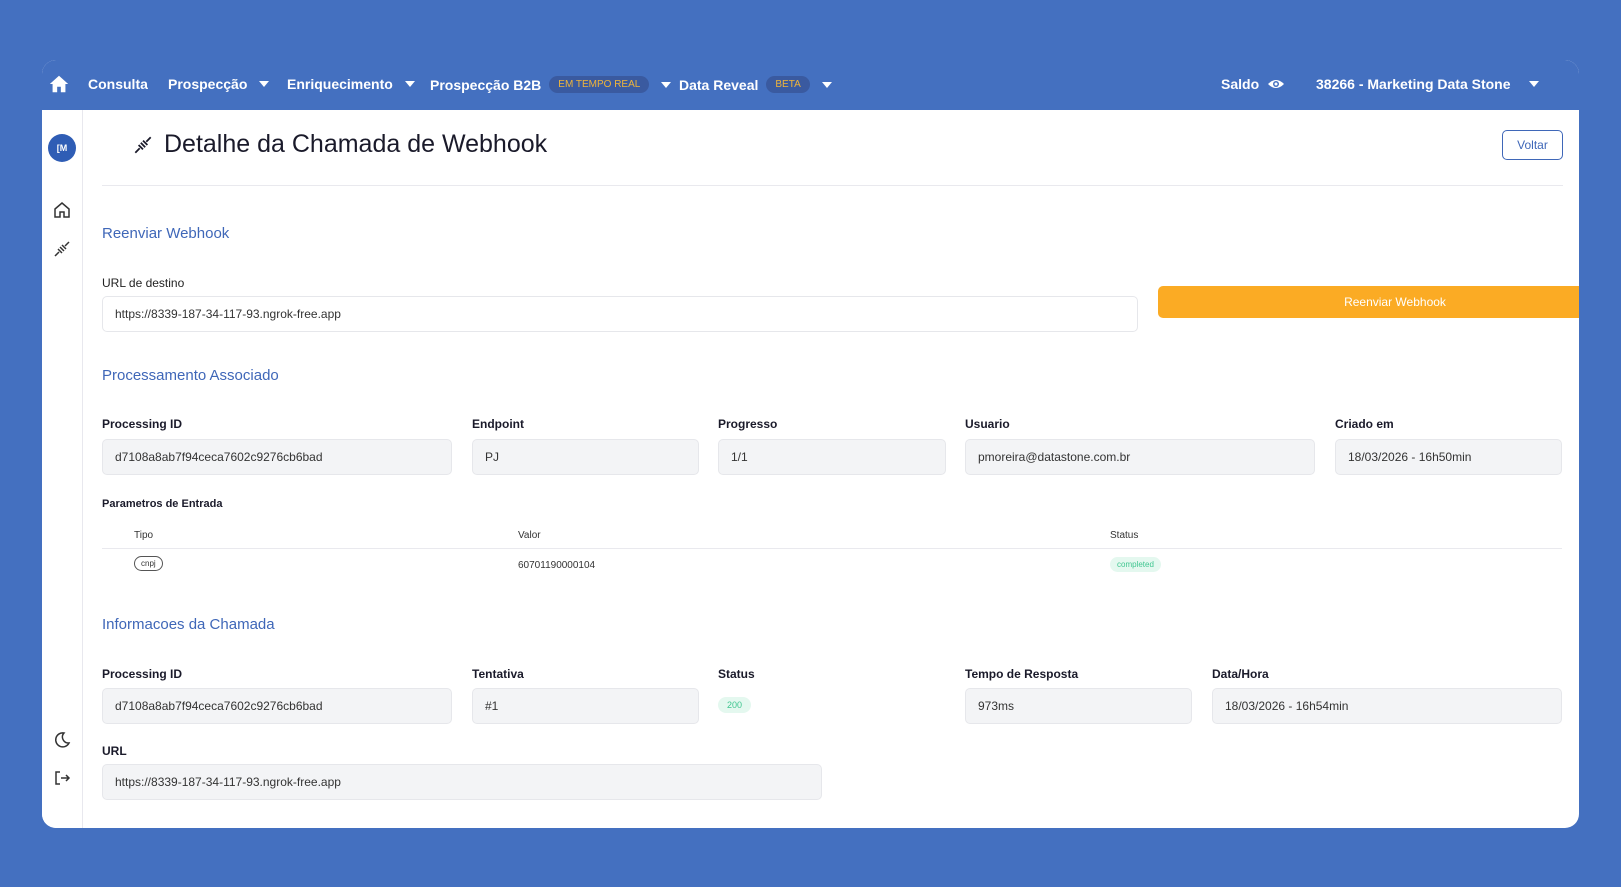 The image size is (1621, 887). I want to click on account-menu: 38266 - Marketing Data Stone, so click(1427, 84).